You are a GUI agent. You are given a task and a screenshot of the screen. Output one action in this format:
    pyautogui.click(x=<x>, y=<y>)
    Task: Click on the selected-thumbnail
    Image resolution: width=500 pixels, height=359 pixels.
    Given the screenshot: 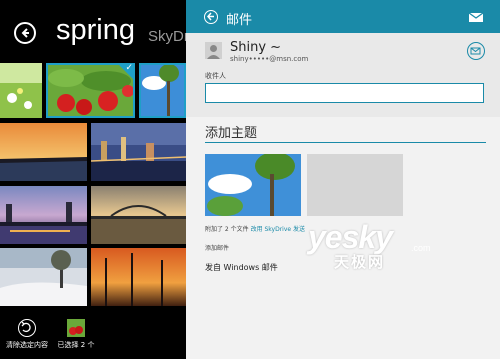 What is the action you would take?
    pyautogui.click(x=76, y=328)
    